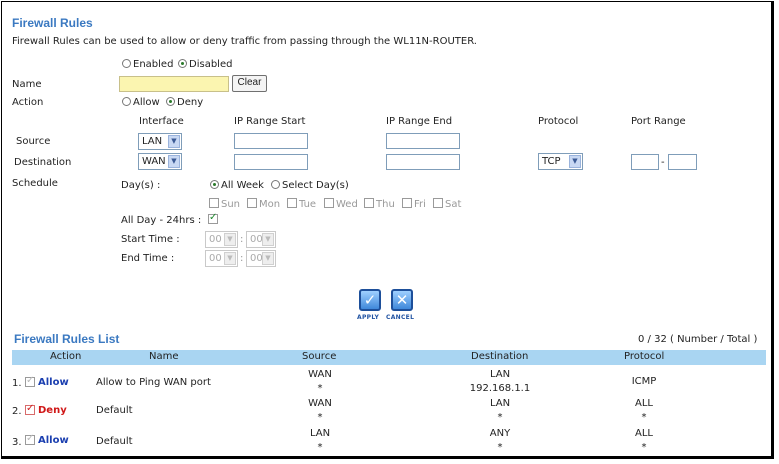 Image resolution: width=779 pixels, height=464 pixels. What do you see at coordinates (308, 204) in the screenshot?
I see `day-label: Tue` at bounding box center [308, 204].